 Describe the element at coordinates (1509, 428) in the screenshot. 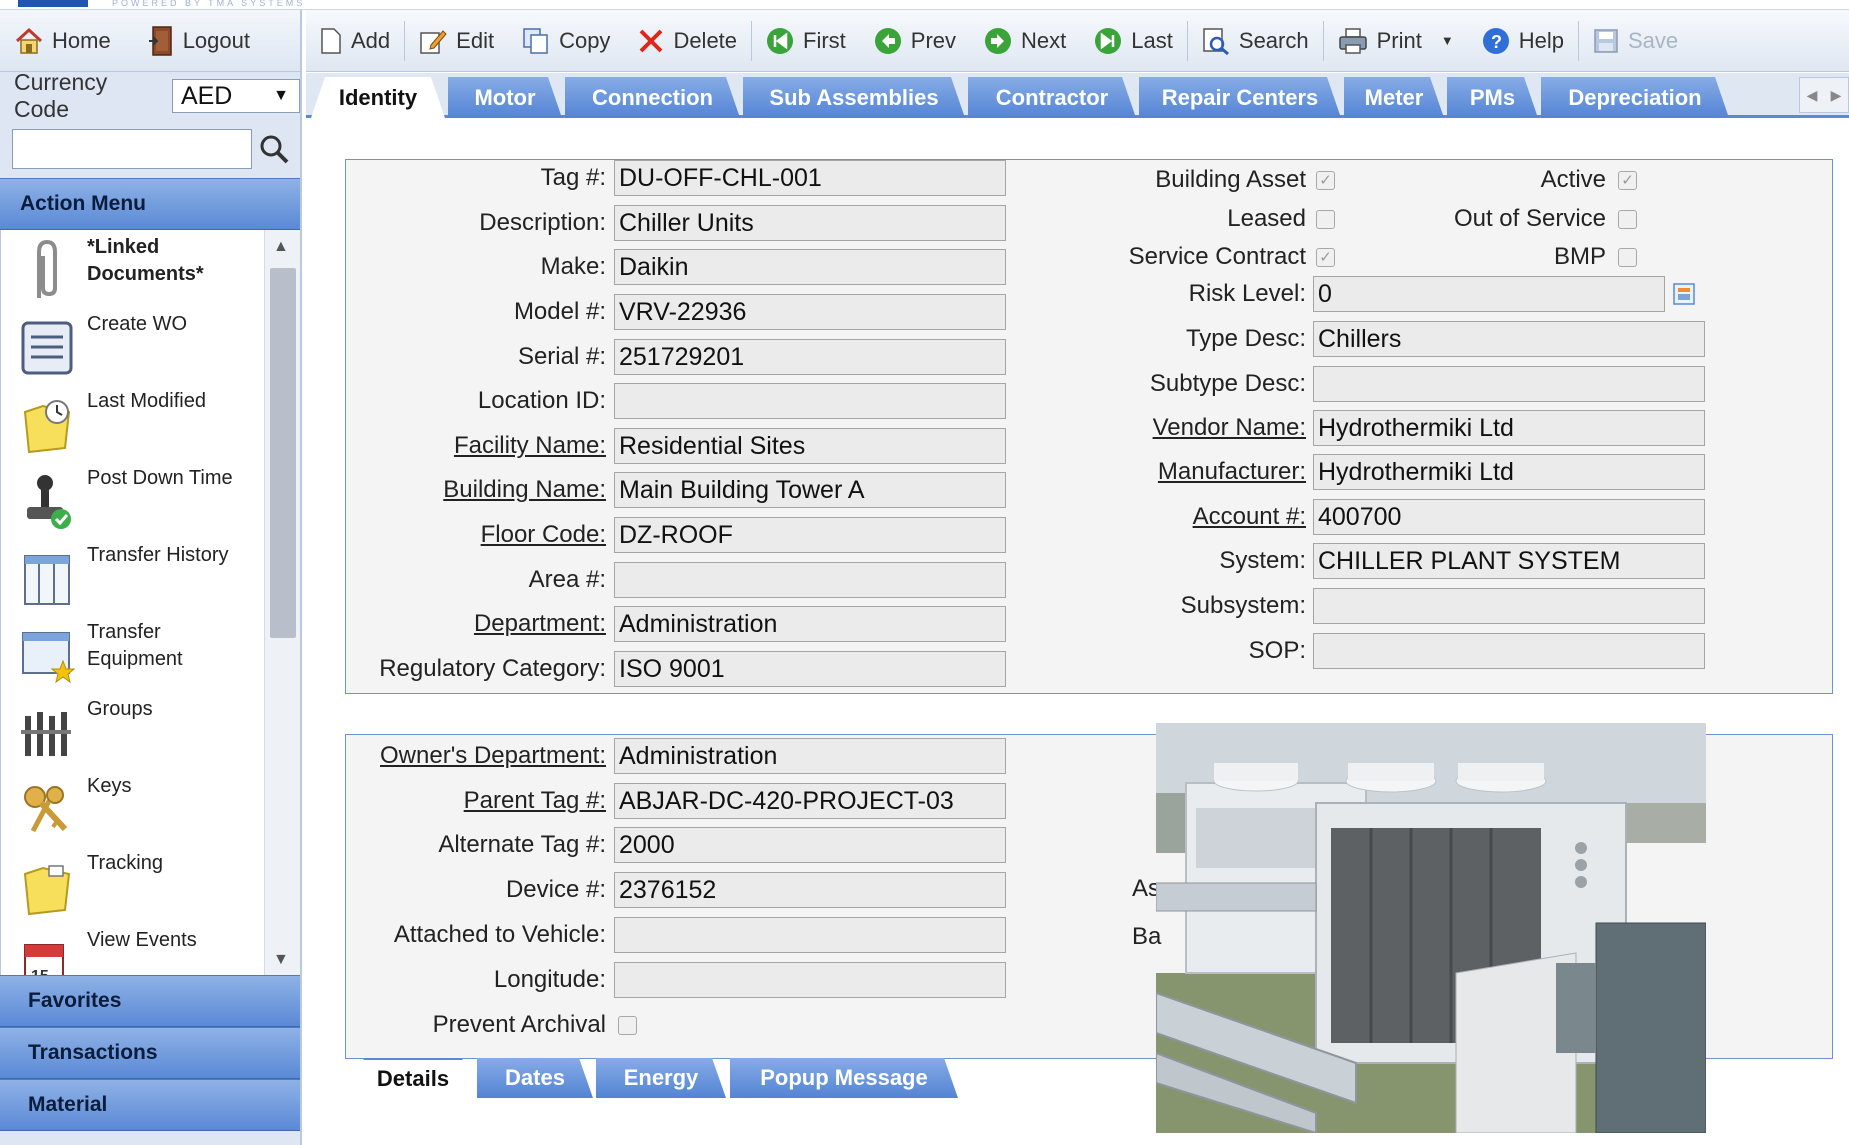

I see `vendor-field: Hydrothermiki Ltd` at that location.